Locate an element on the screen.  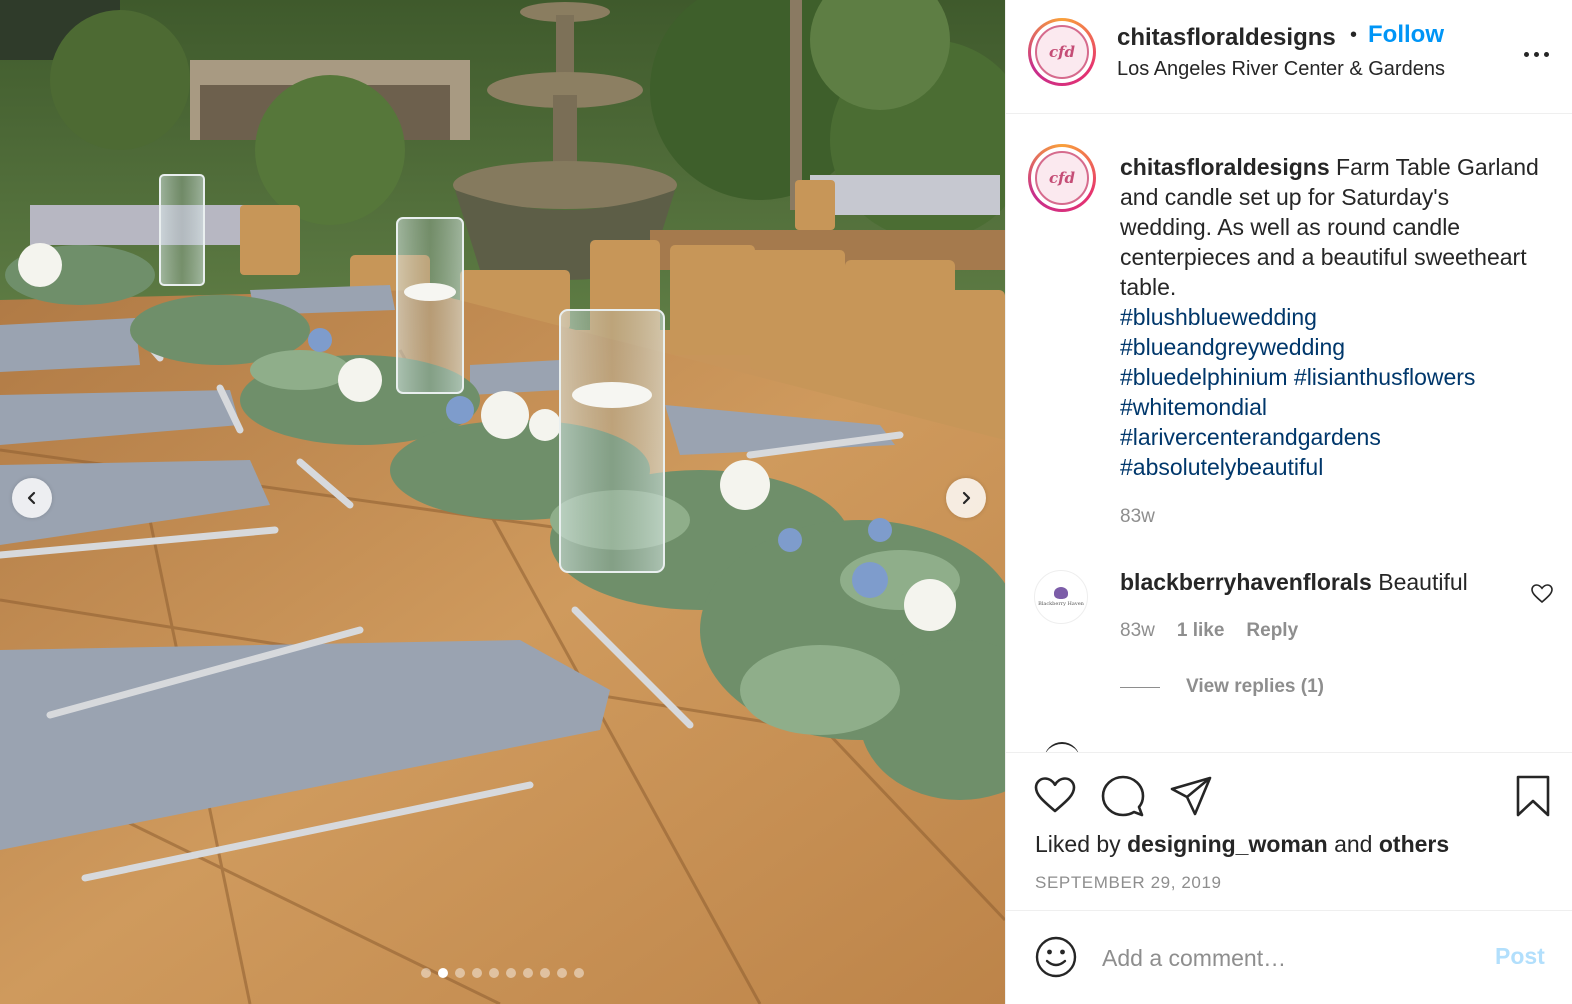
more-icon is located at coordinates (1526, 54).